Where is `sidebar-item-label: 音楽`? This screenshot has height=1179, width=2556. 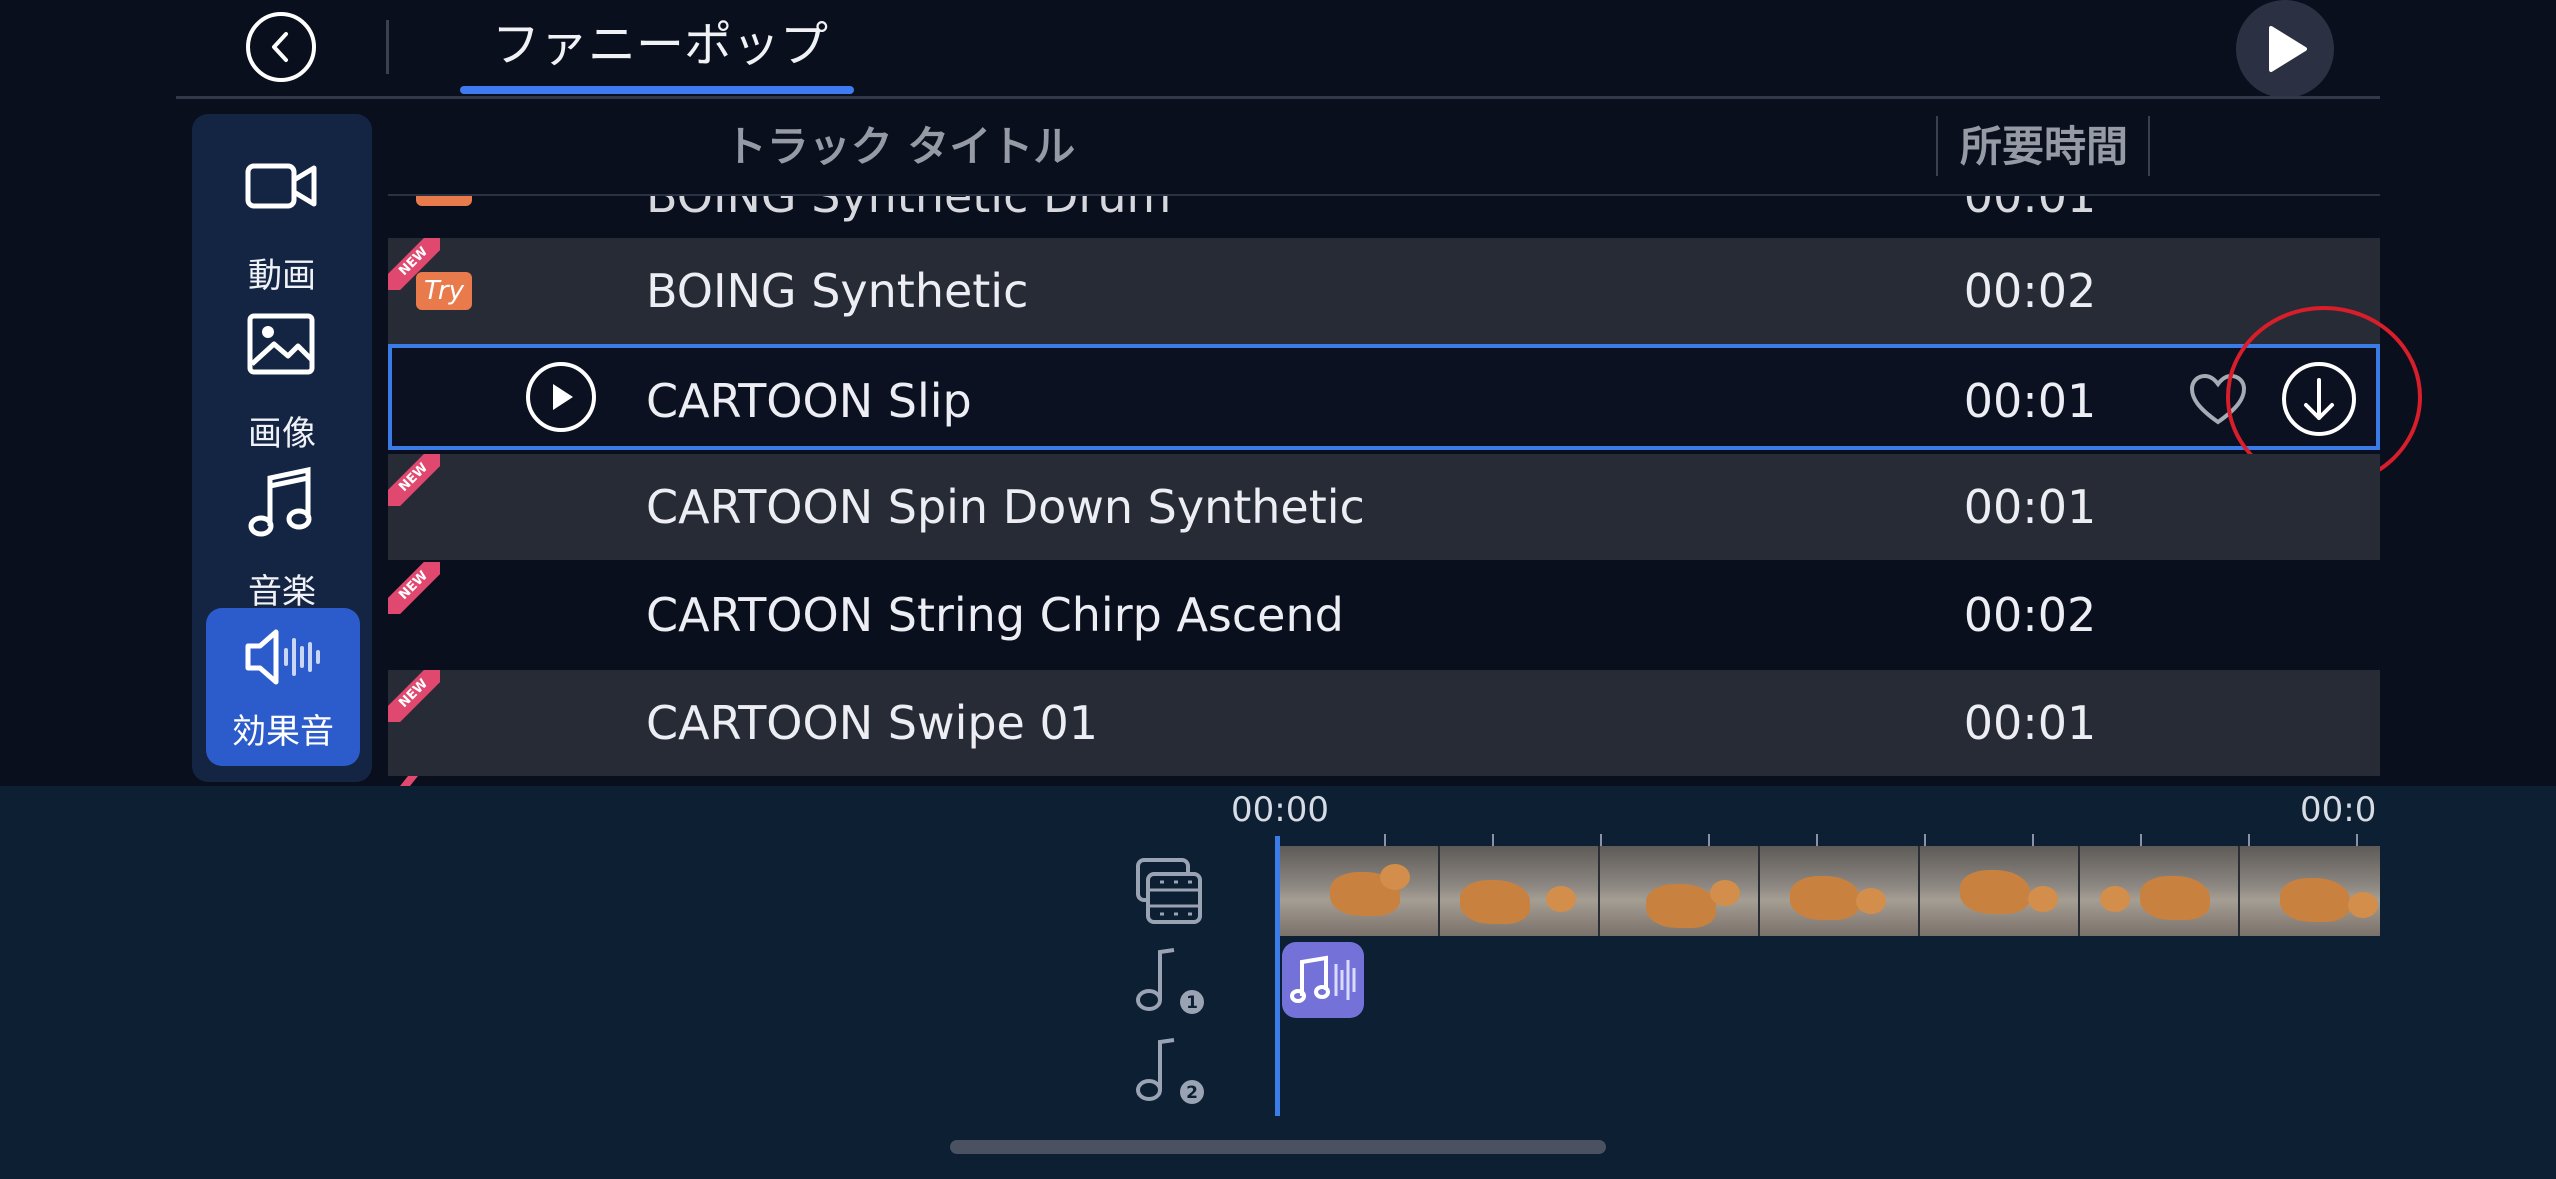
sidebar-item-label: 音楽 is located at coordinates (282, 592).